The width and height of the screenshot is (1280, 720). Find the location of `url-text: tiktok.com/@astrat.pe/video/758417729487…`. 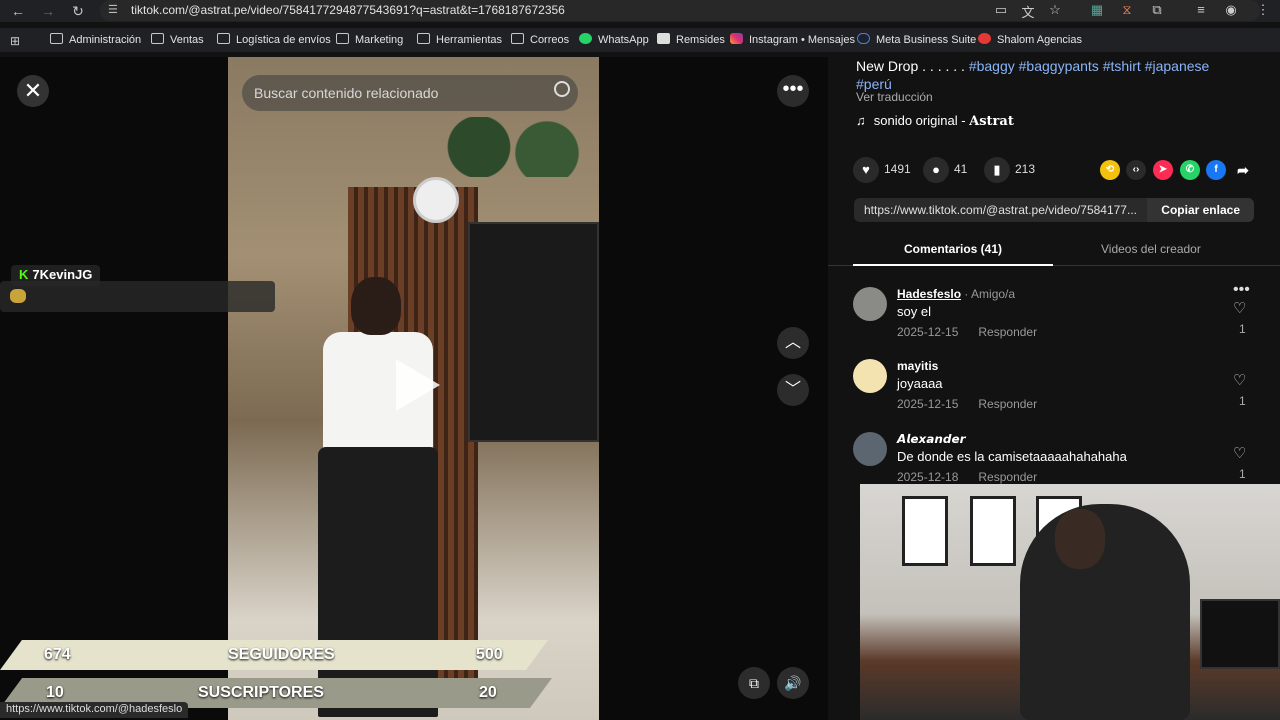

url-text: tiktok.com/@astrat.pe/video/758417729487… is located at coordinates (348, 10).